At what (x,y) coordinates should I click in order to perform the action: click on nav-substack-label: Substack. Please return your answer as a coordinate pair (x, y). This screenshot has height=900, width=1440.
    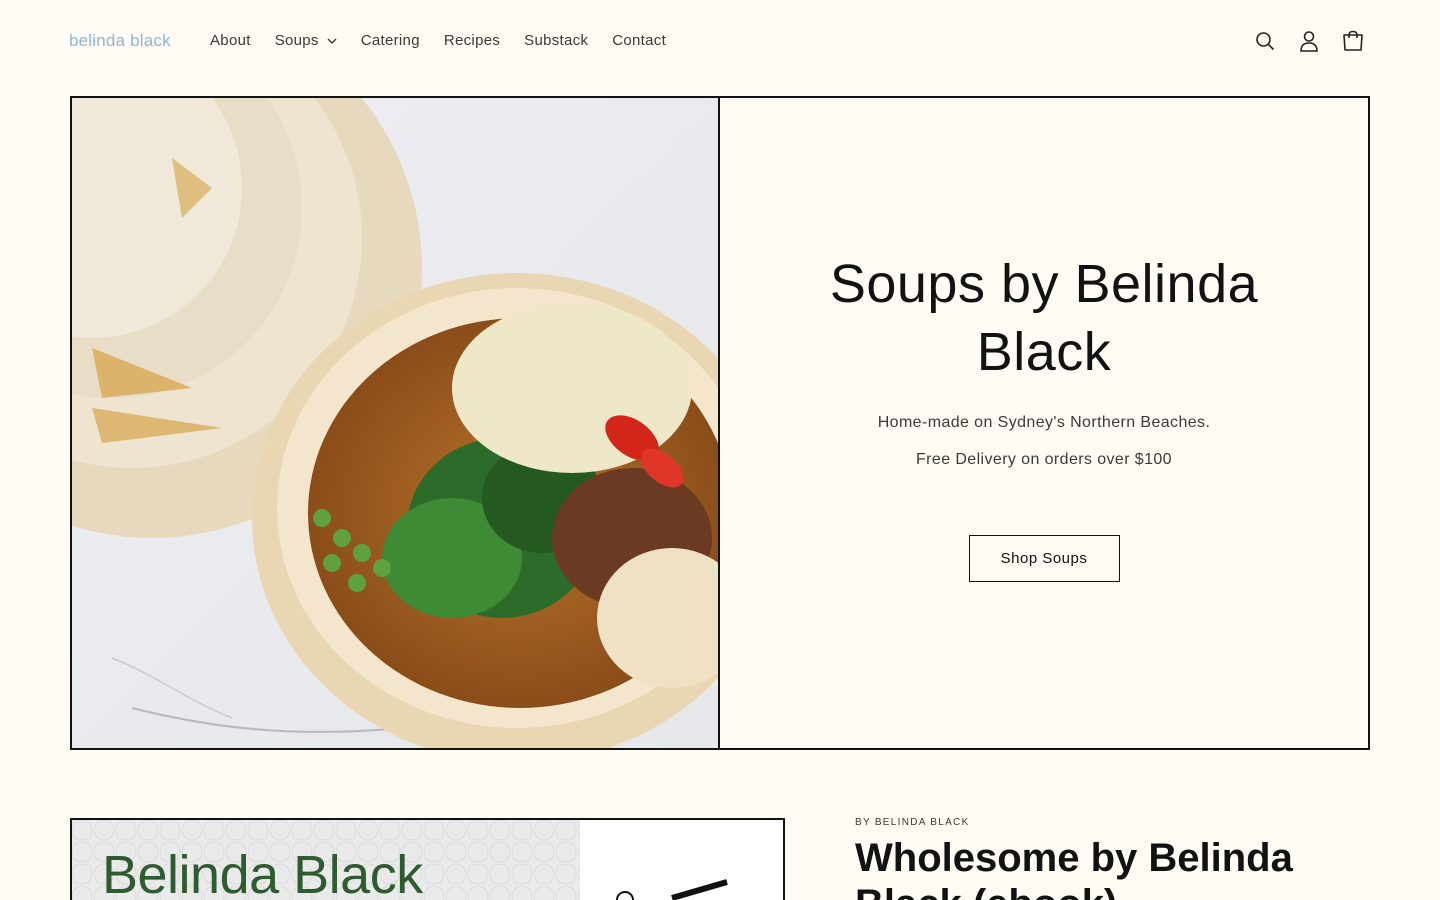
    Looking at the image, I should click on (556, 40).